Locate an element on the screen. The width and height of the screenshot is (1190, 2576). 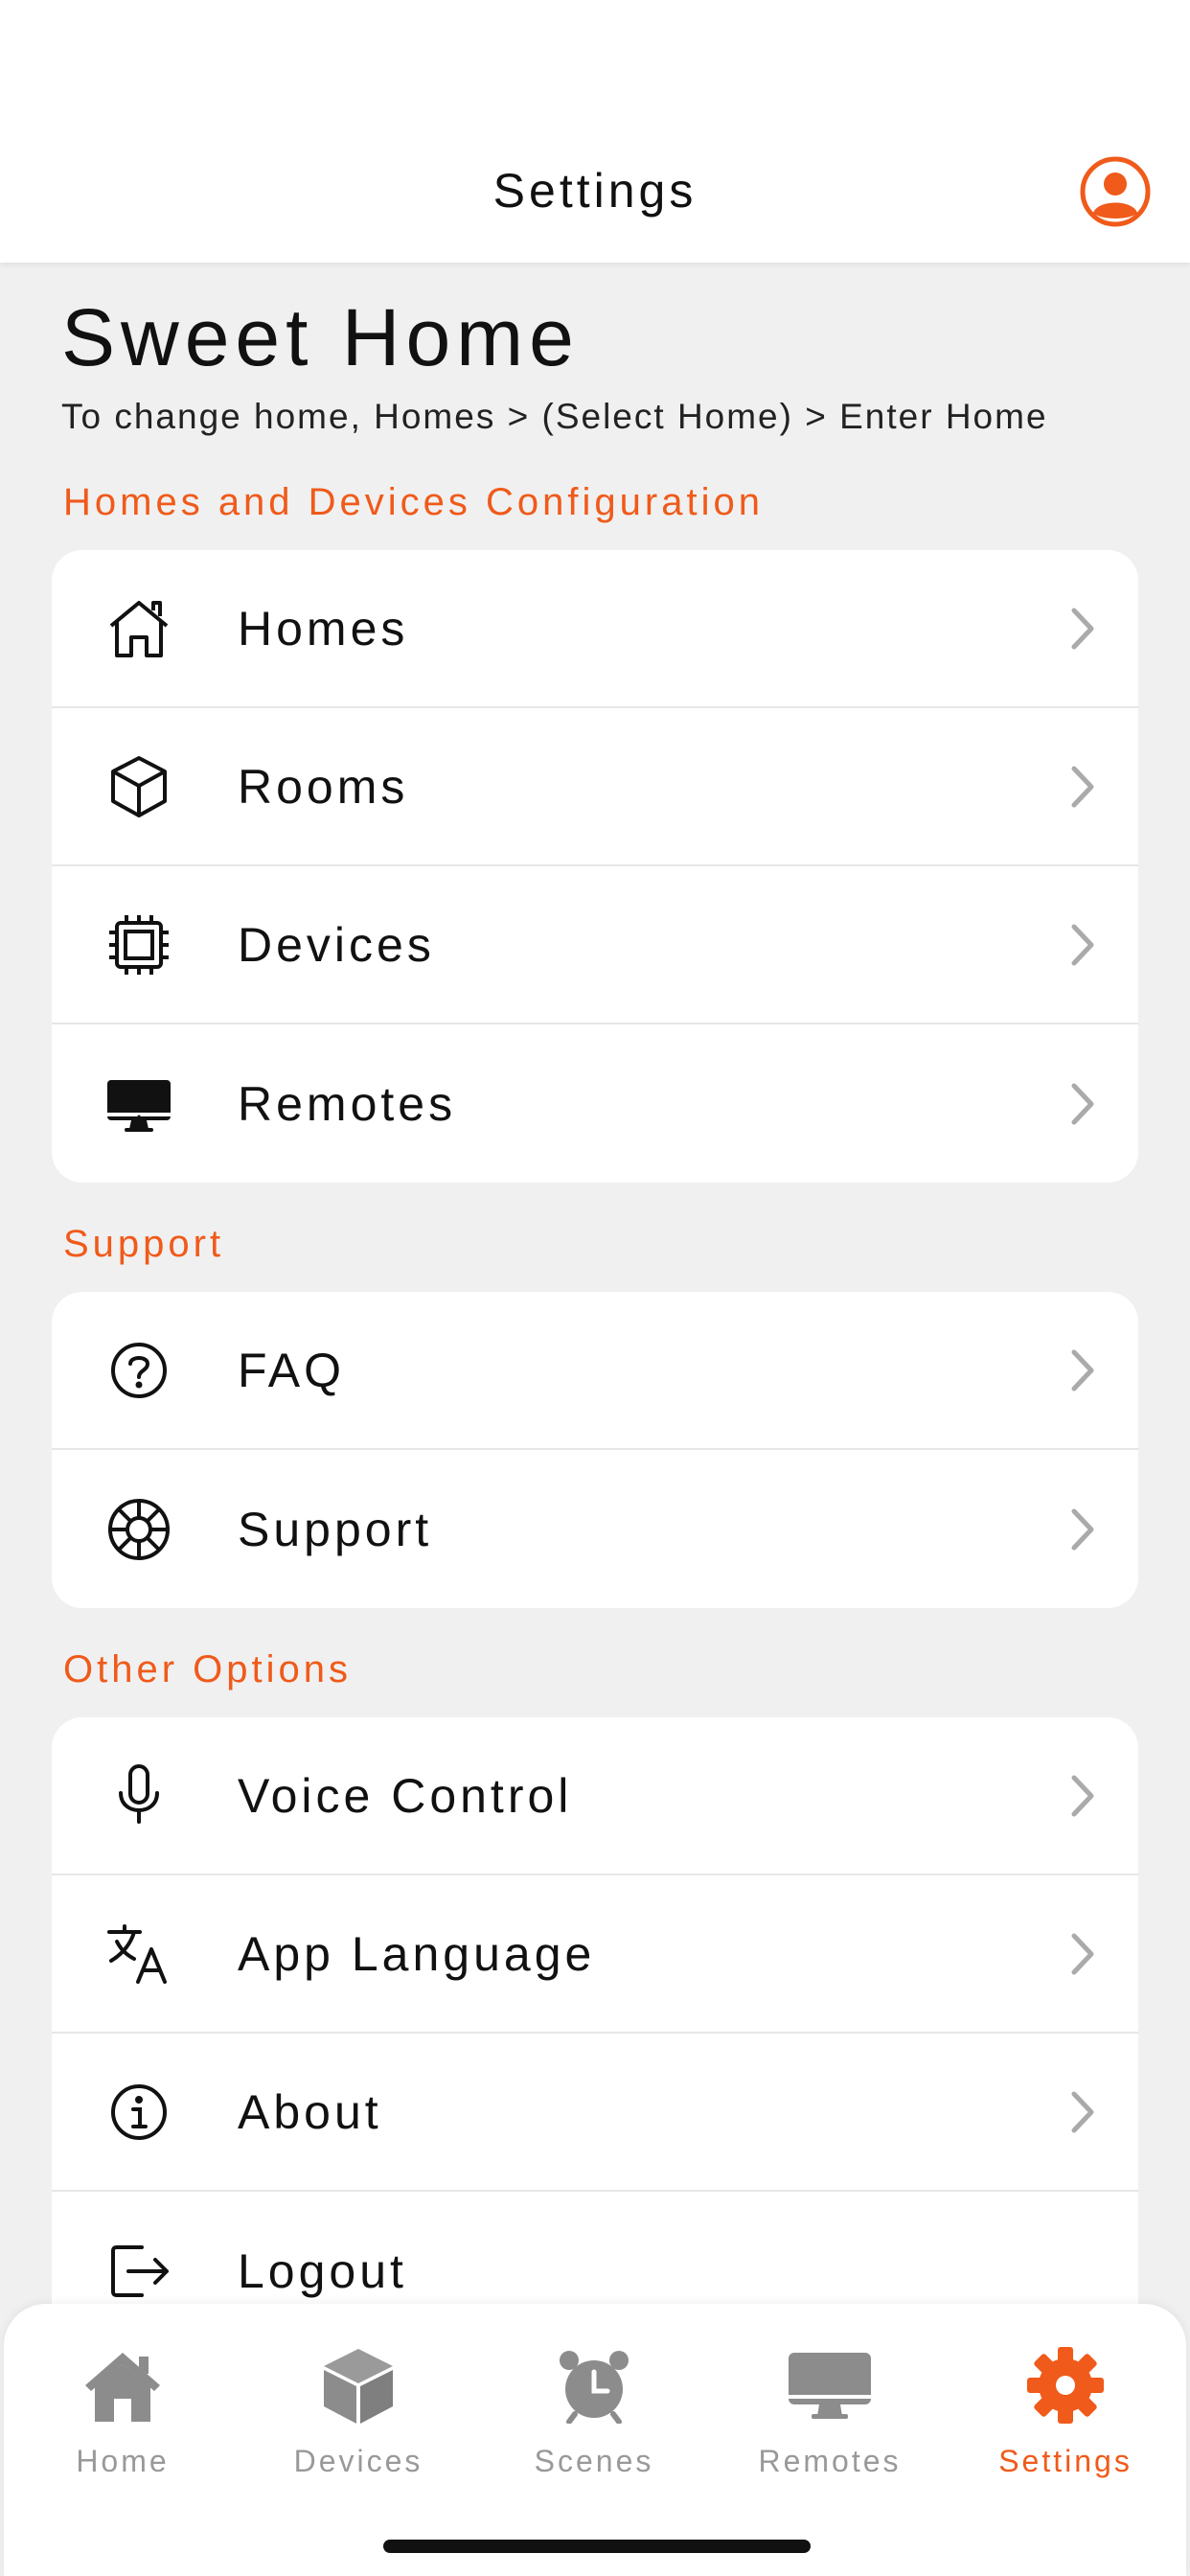
alarm-clock-icon is located at coordinates (594, 2385).